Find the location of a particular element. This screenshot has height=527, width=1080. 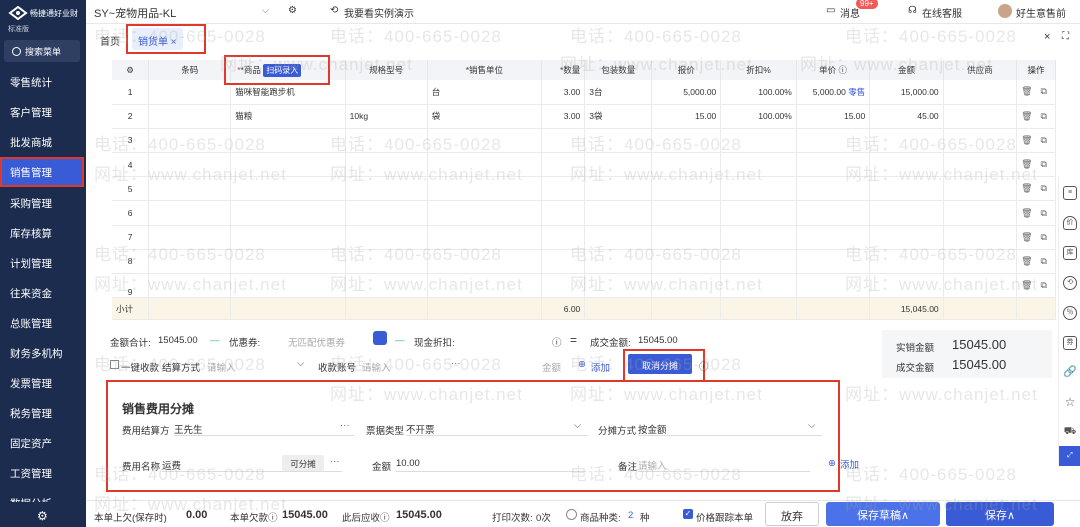

table-row: 6 🗑⧉ is located at coordinates (584, 213).